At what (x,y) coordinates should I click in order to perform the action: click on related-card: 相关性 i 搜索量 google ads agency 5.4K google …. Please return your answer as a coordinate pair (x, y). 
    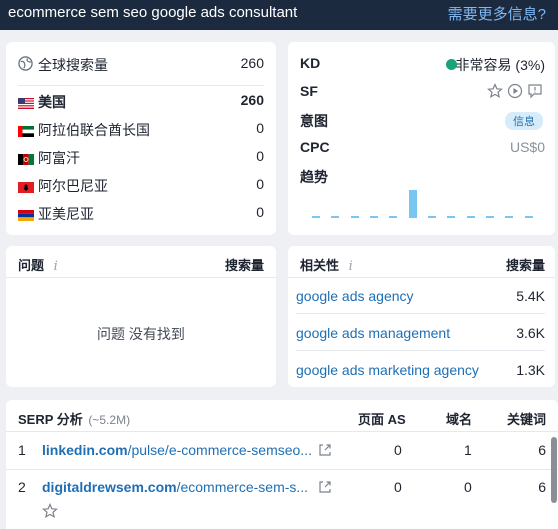
    Looking at the image, I should click on (421, 316).